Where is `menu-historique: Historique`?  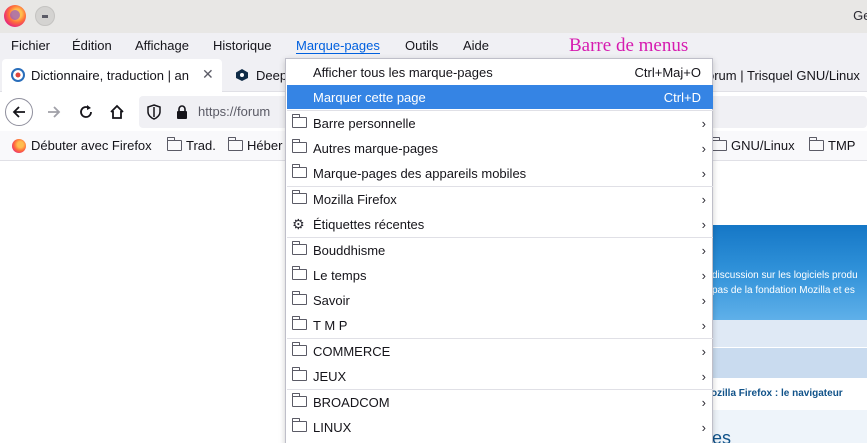
menu-historique: Historique is located at coordinates (242, 45).